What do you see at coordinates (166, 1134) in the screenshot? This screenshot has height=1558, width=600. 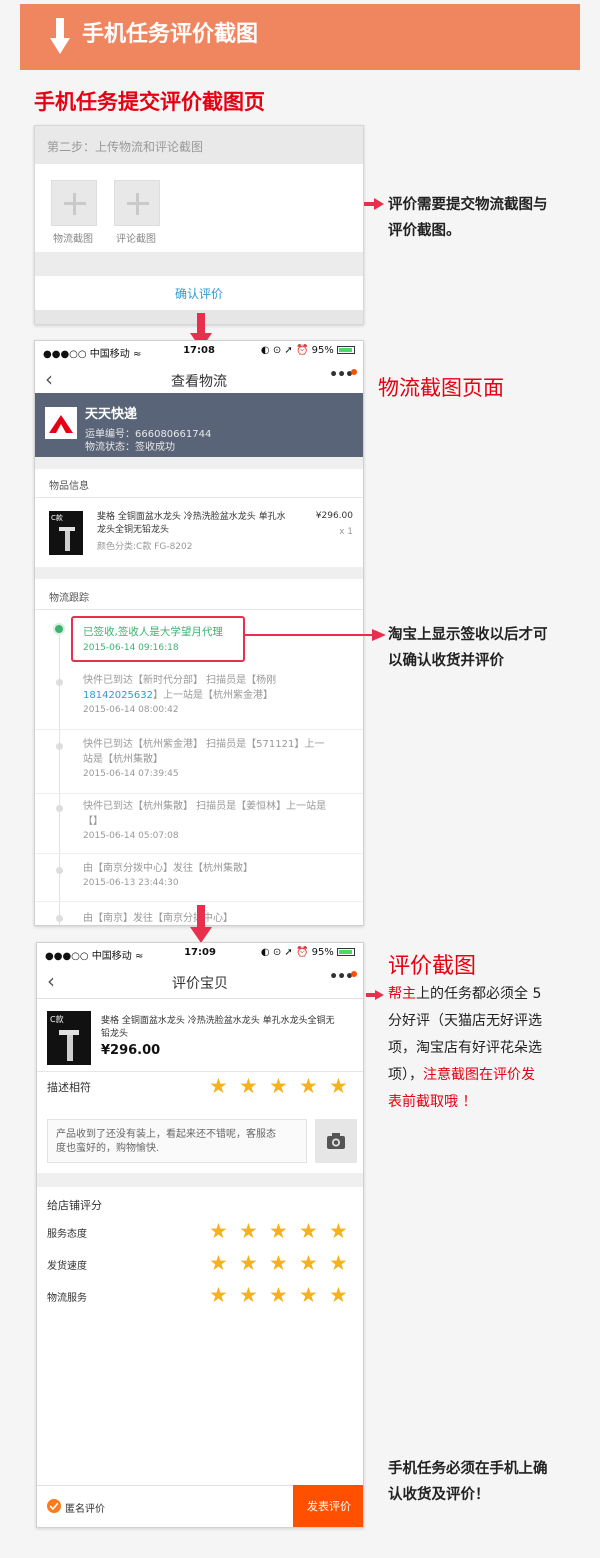 I see `comment-line: 产品收到了还没有装上，看起来还不错呢，客服态` at bounding box center [166, 1134].